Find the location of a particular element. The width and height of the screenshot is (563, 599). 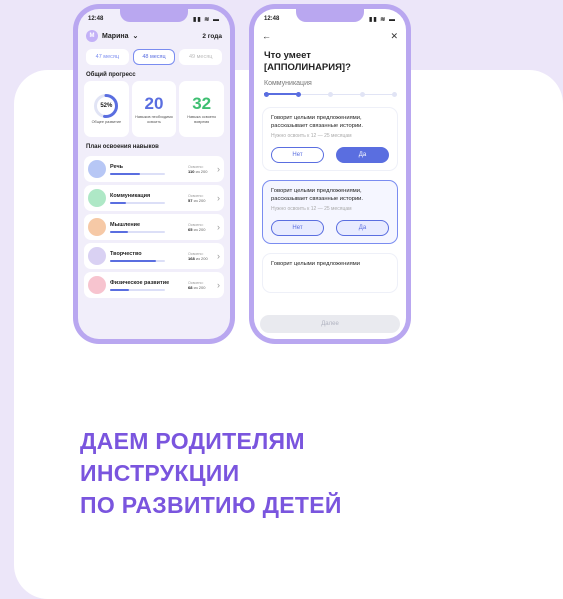

month-tab-47: 47 месяц is located at coordinates (107, 57).